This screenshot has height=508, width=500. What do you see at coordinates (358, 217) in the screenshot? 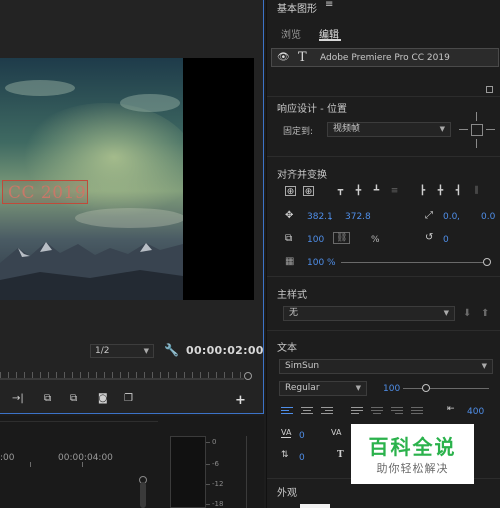
I see `position-y-value: 372.8` at bounding box center [358, 217].